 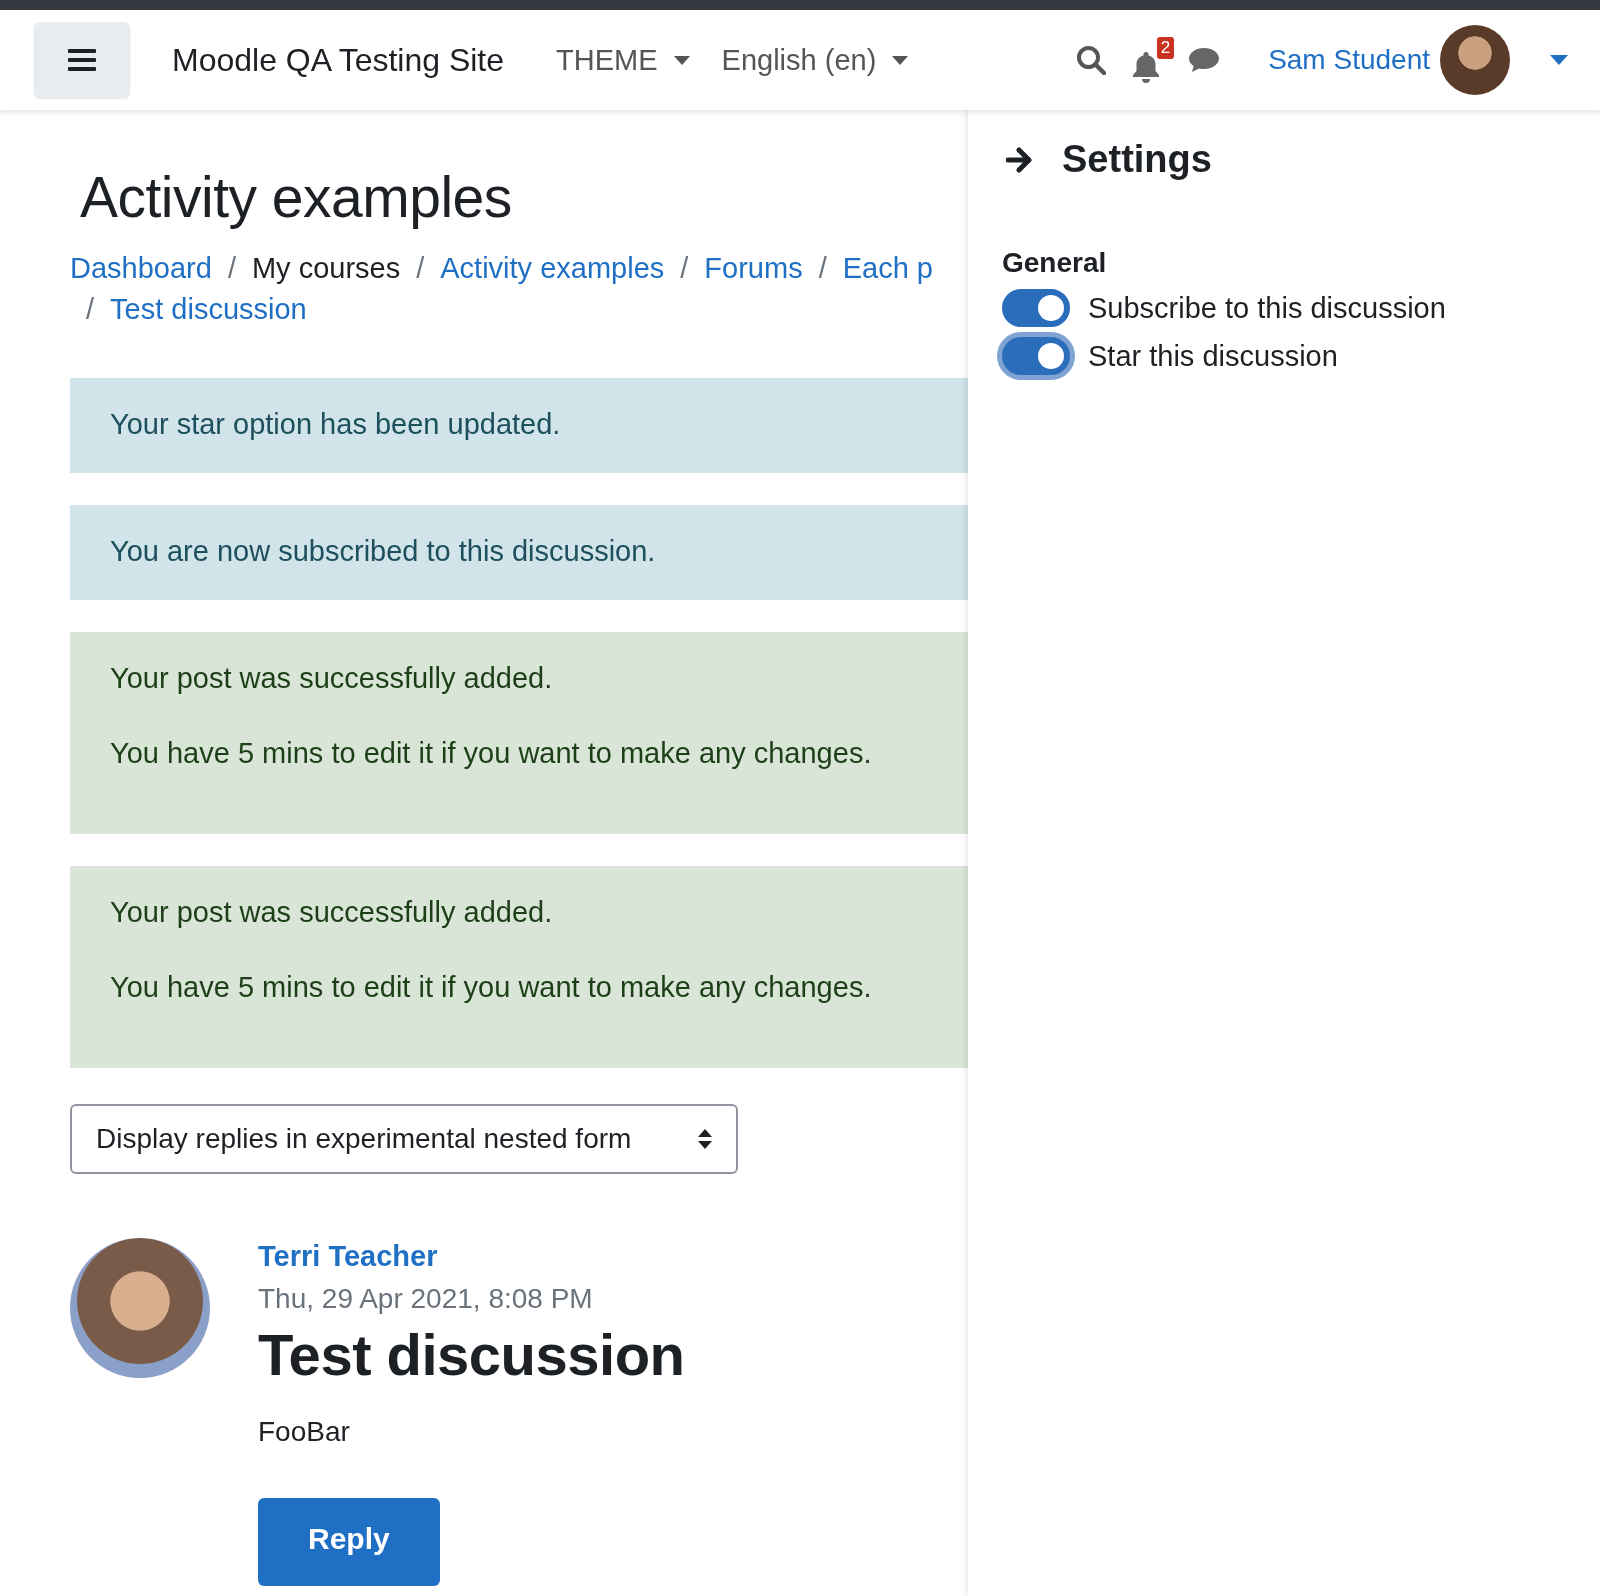 What do you see at coordinates (1020, 159) in the screenshot?
I see `right-arrow-icon` at bounding box center [1020, 159].